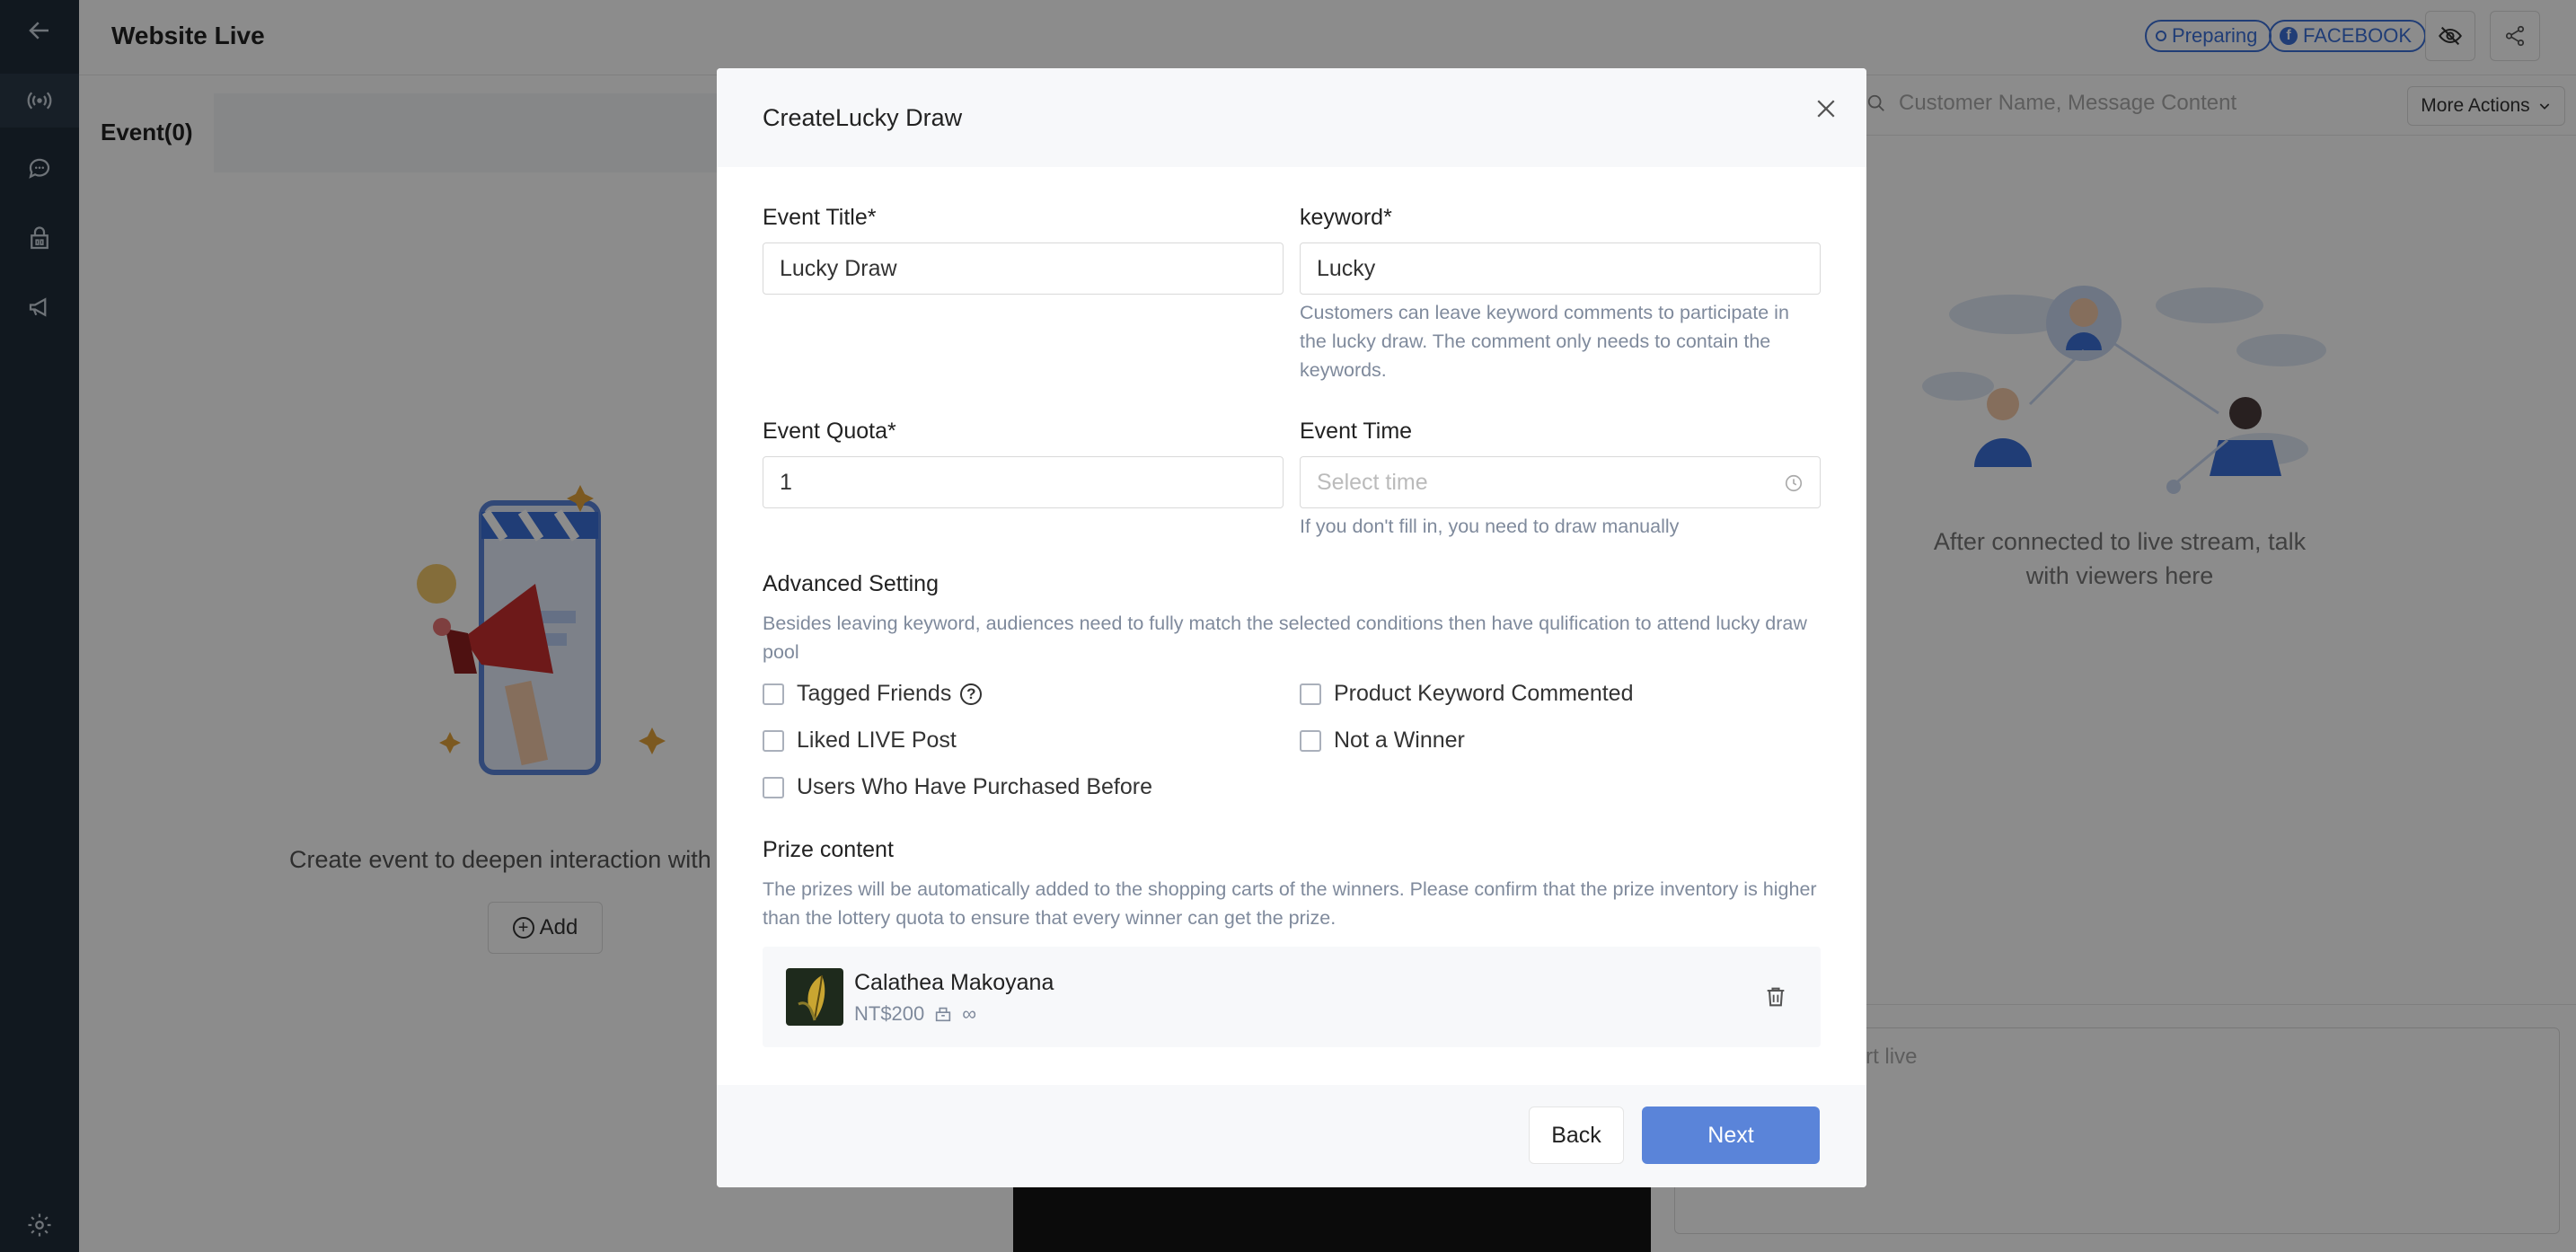 The image size is (2576, 1252). What do you see at coordinates (863, 118) in the screenshot?
I see `dialog-title: CreateLucky Draw` at bounding box center [863, 118].